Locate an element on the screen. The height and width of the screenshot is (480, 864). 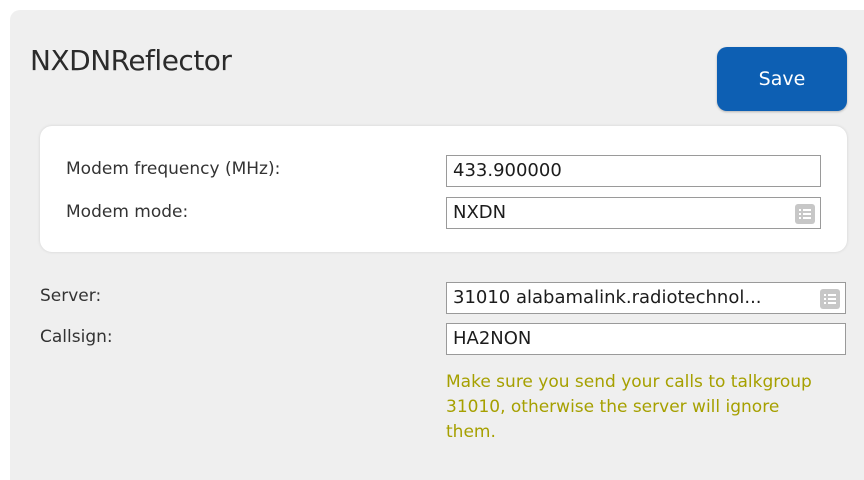
modem-frequency-value: 433.900000 is located at coordinates (507, 170).